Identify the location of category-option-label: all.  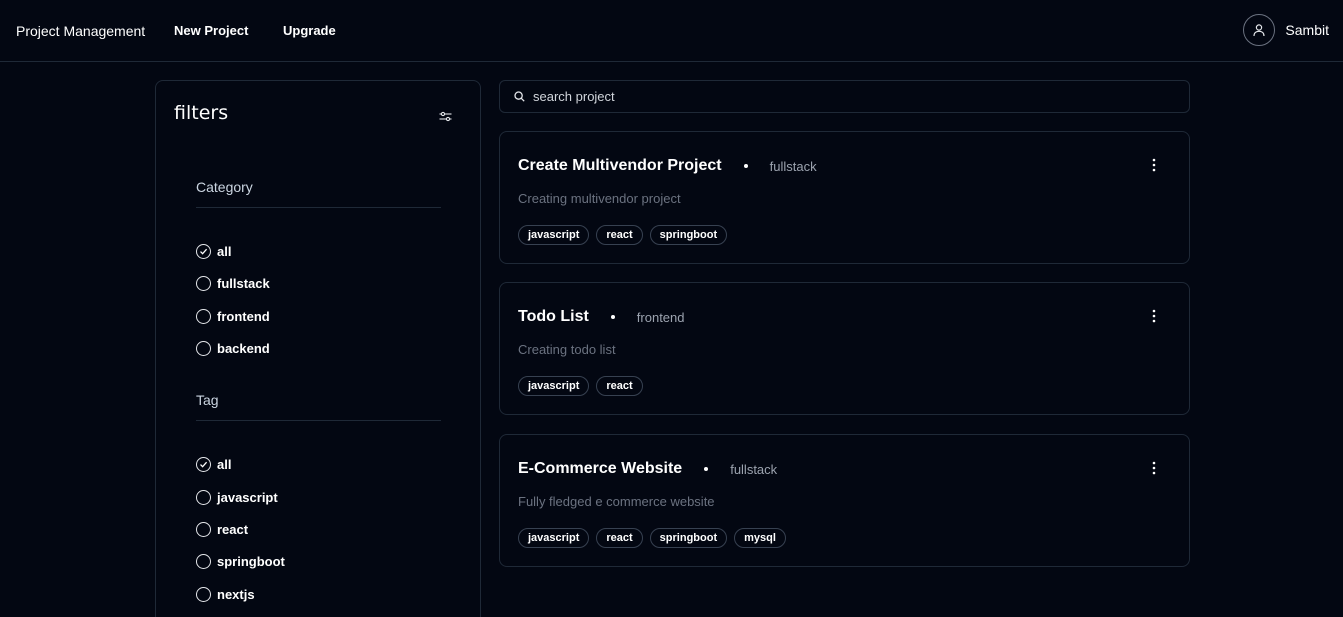
(224, 251).